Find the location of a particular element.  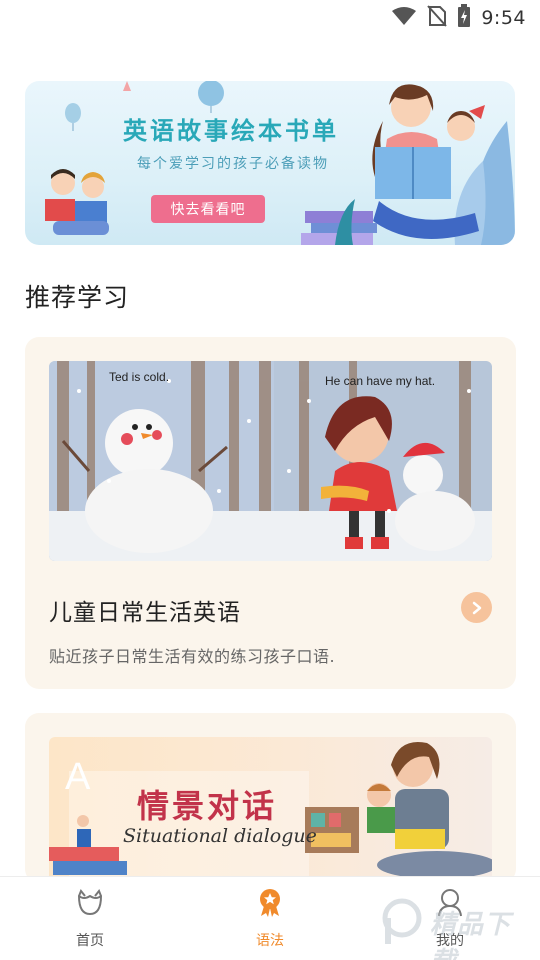

status-time: 9:54 is located at coordinates (503, 18).